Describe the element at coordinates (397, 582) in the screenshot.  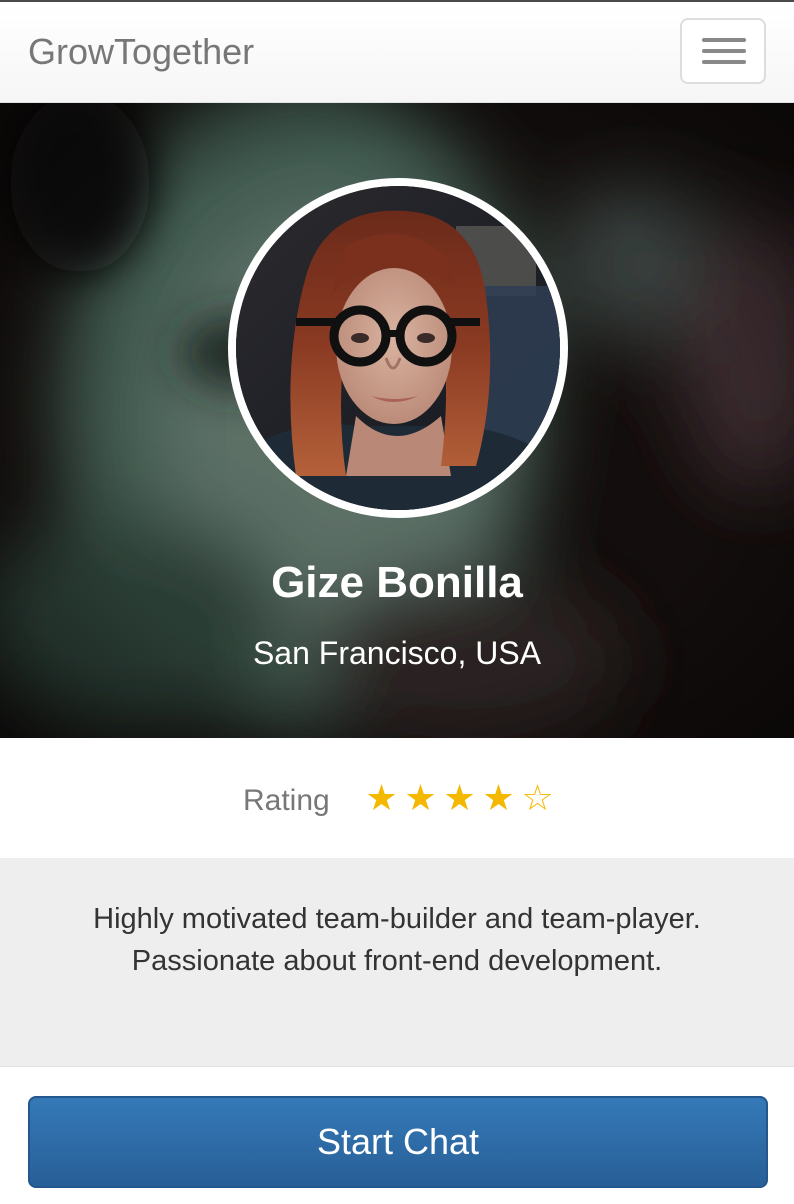
I see `profile-name: Gize Bonilla` at that location.